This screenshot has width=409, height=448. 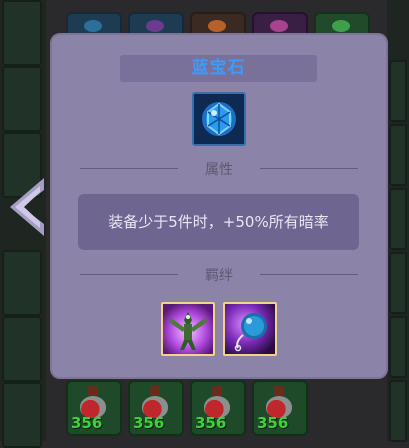 I want to click on bonds-header: 羁绊, so click(x=219, y=276).